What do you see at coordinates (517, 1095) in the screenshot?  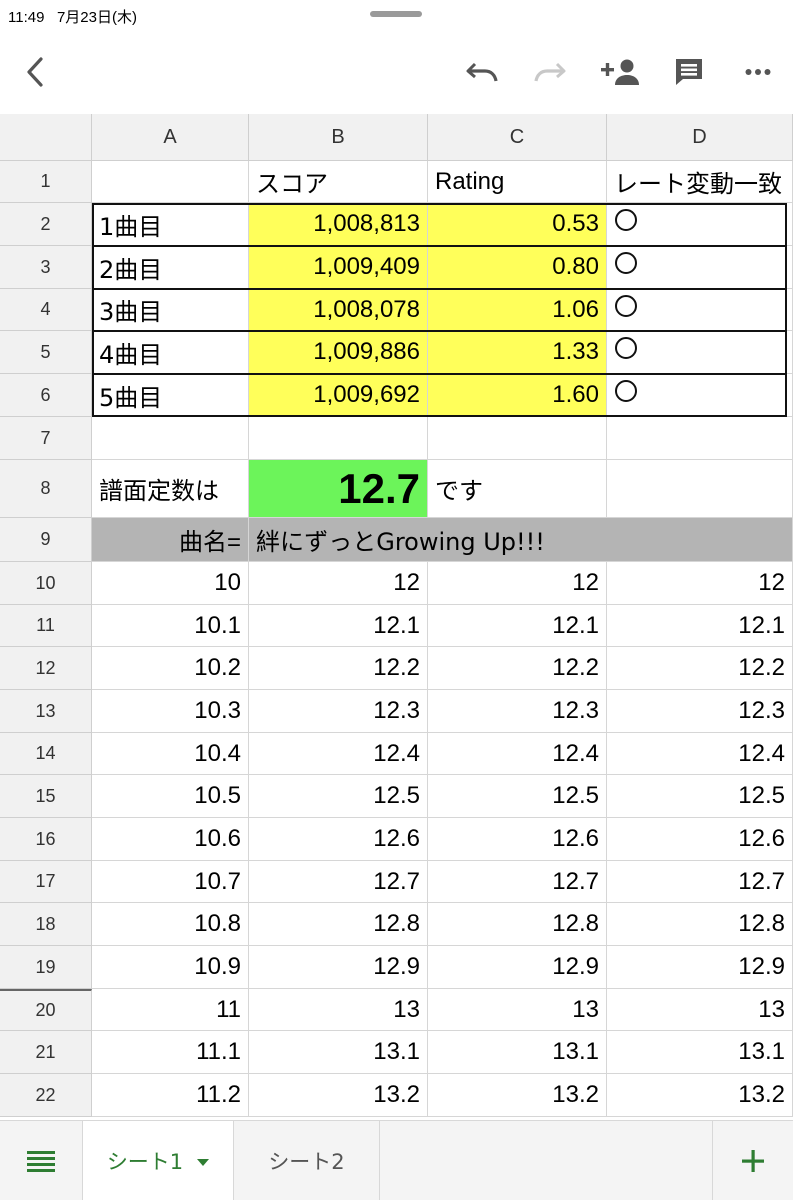 I see `cell-c22: 13.2` at bounding box center [517, 1095].